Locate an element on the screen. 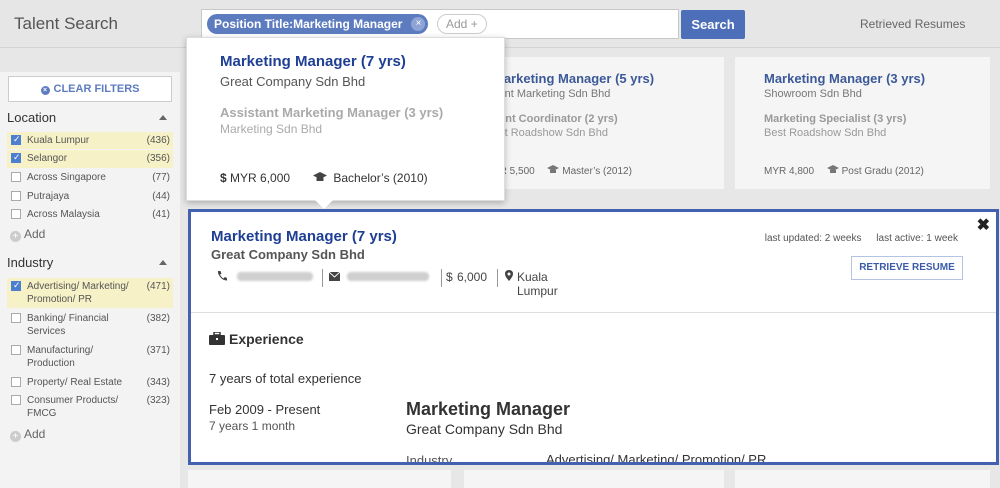  industry-section-header: Industry is located at coordinates (90, 262).